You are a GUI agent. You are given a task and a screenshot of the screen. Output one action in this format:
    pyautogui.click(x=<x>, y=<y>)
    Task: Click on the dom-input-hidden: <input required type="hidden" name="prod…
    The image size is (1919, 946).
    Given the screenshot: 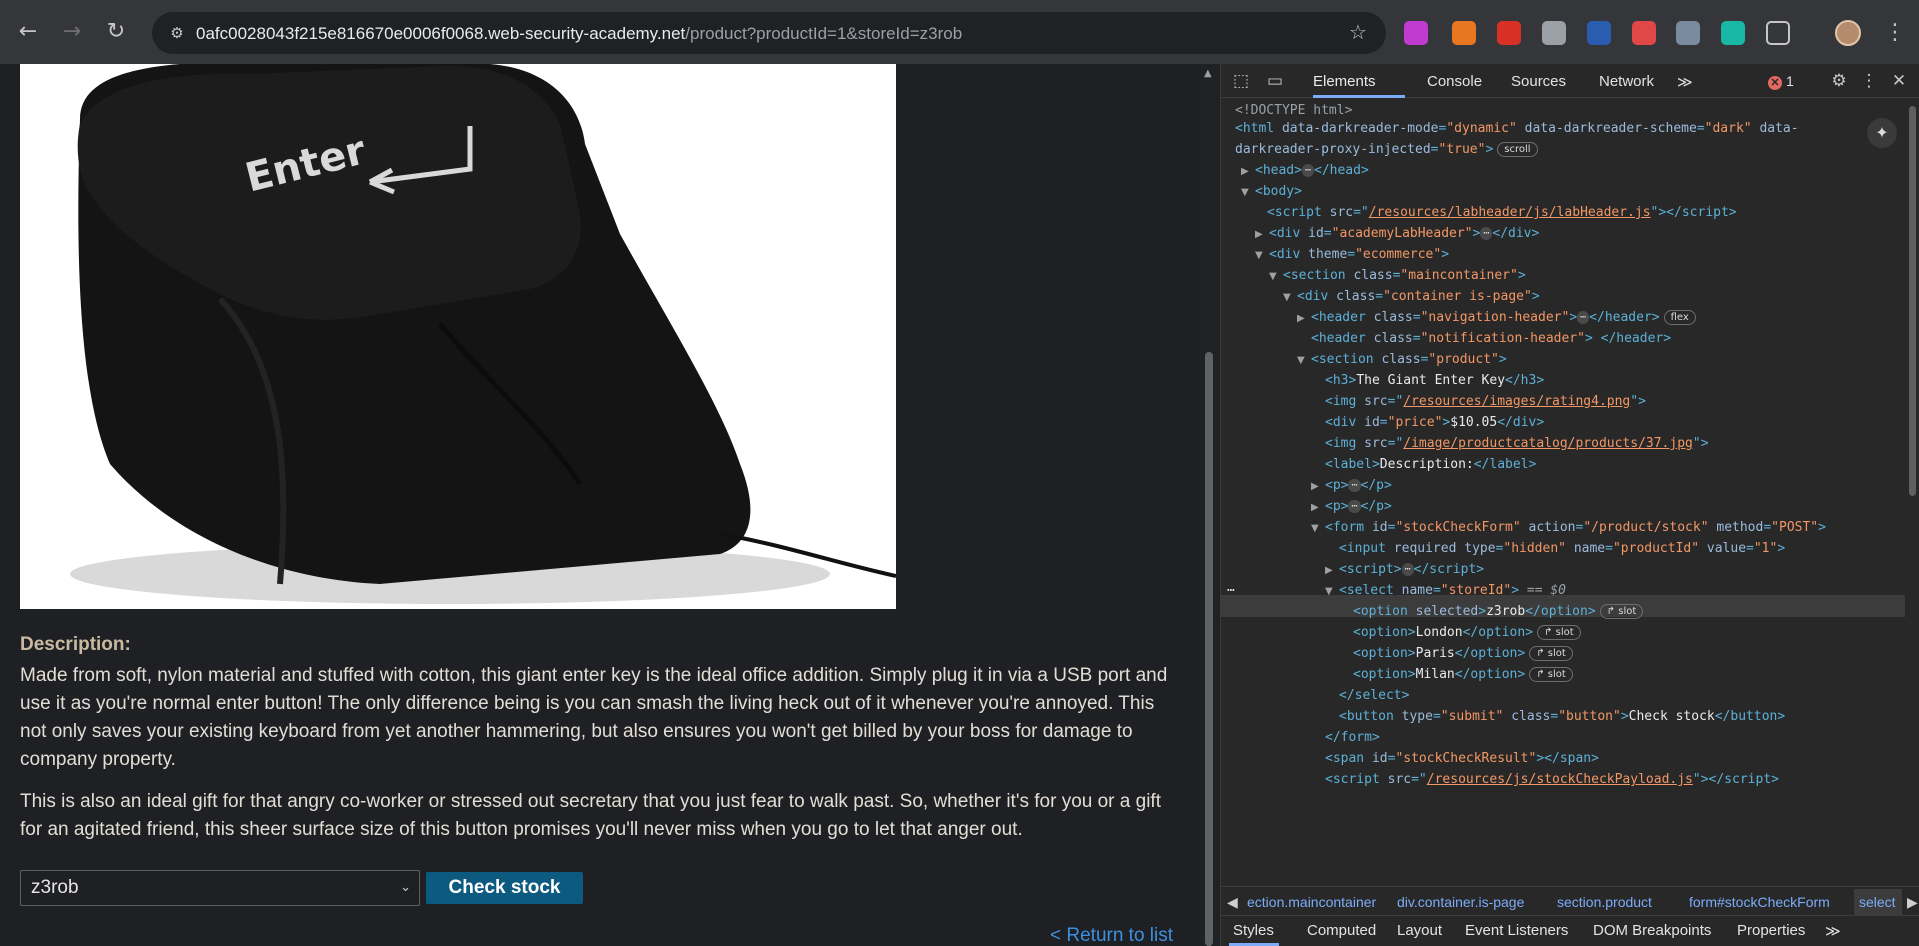 What is the action you would take?
    pyautogui.click(x=1562, y=548)
    